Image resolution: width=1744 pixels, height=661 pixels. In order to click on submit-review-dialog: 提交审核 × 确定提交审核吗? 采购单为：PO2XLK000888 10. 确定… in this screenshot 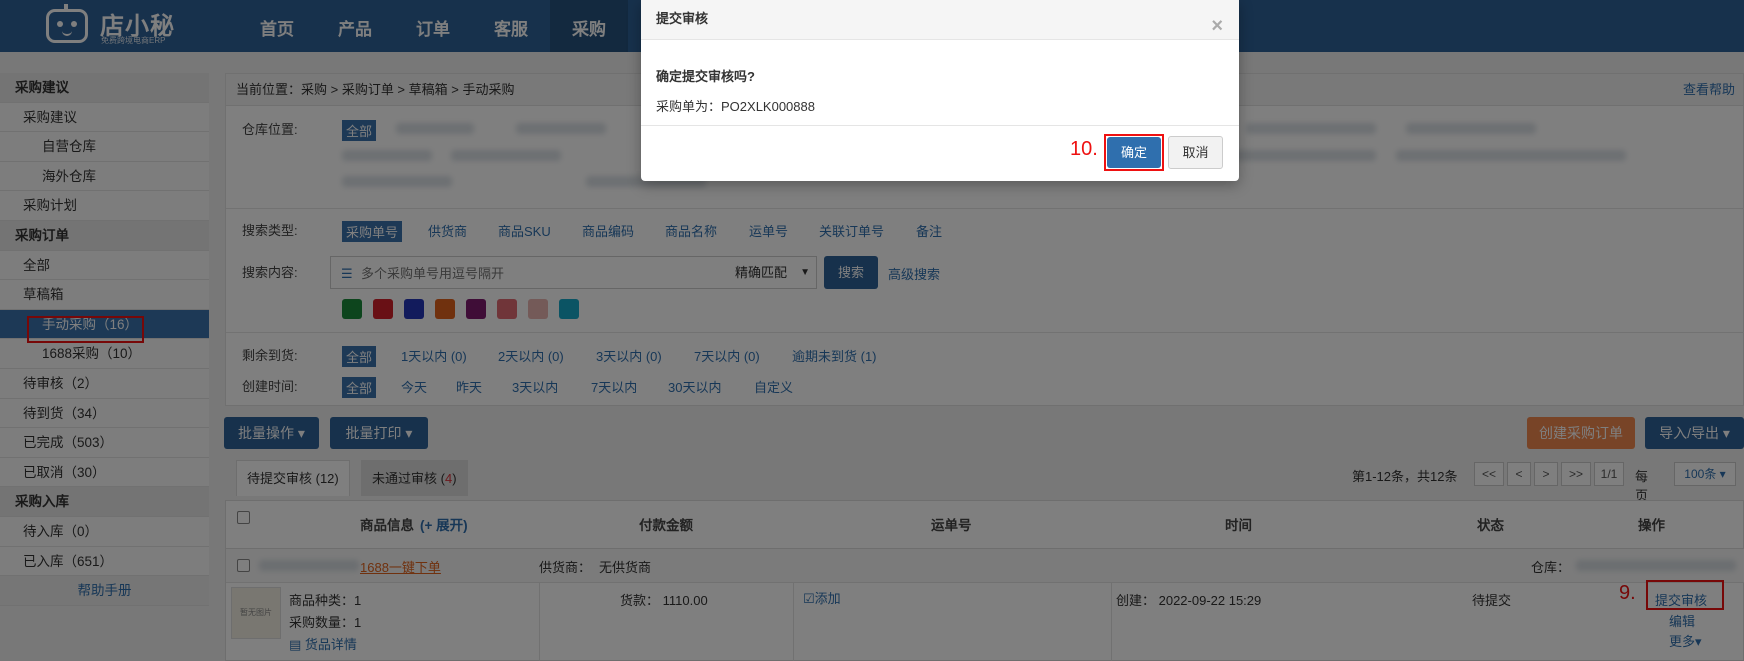, I will do `click(940, 90)`.